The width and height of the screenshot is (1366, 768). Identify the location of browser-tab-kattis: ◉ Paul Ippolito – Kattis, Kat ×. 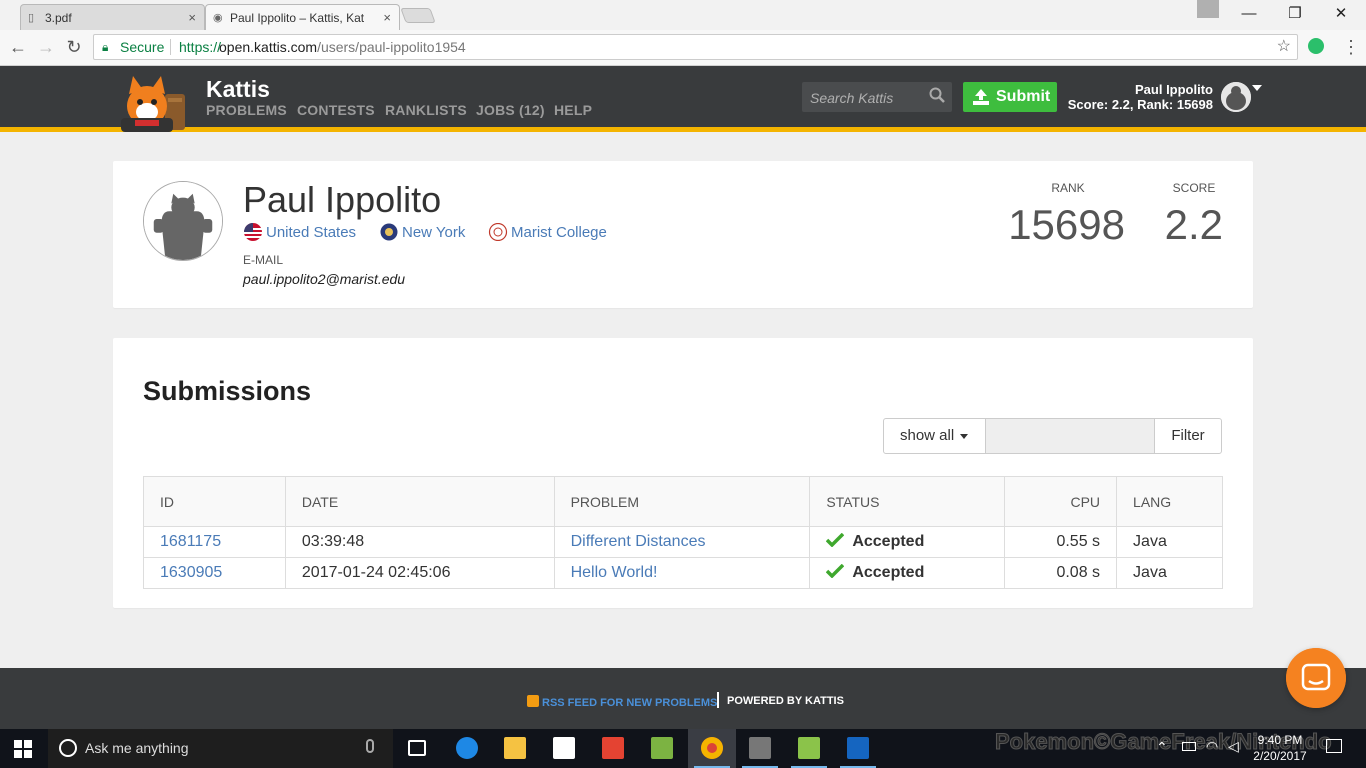
(302, 17).